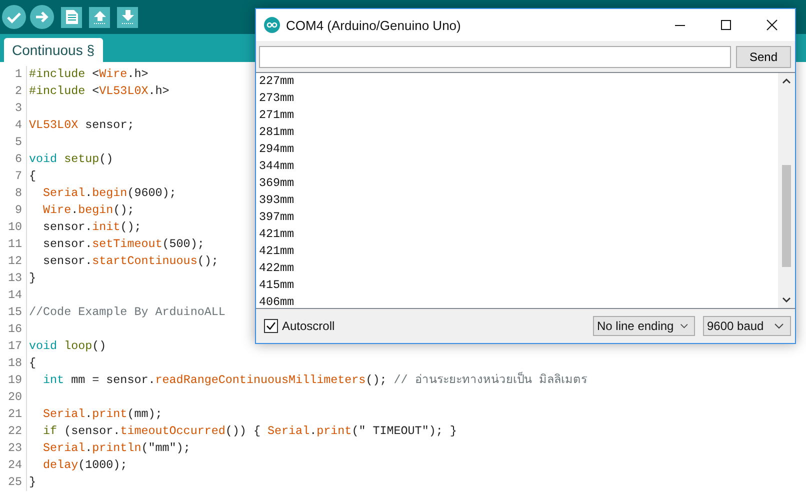 This screenshot has height=492, width=806. I want to click on line-number: 23, so click(13, 448).